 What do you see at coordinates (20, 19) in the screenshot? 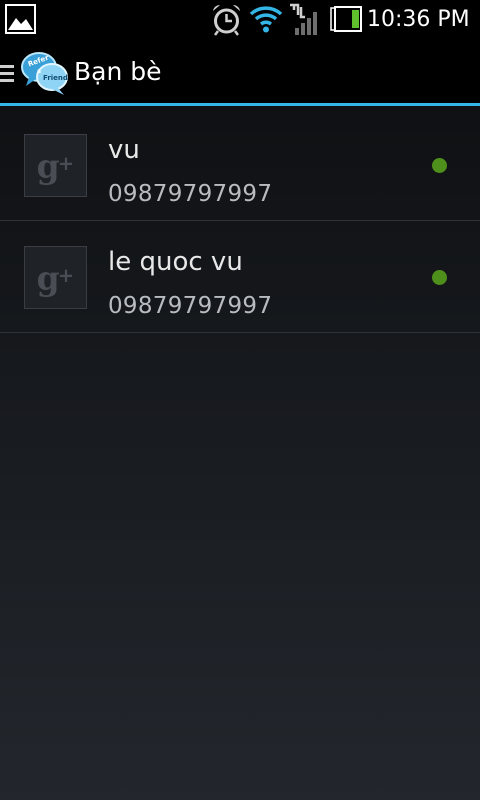
I see `gallery-icon` at bounding box center [20, 19].